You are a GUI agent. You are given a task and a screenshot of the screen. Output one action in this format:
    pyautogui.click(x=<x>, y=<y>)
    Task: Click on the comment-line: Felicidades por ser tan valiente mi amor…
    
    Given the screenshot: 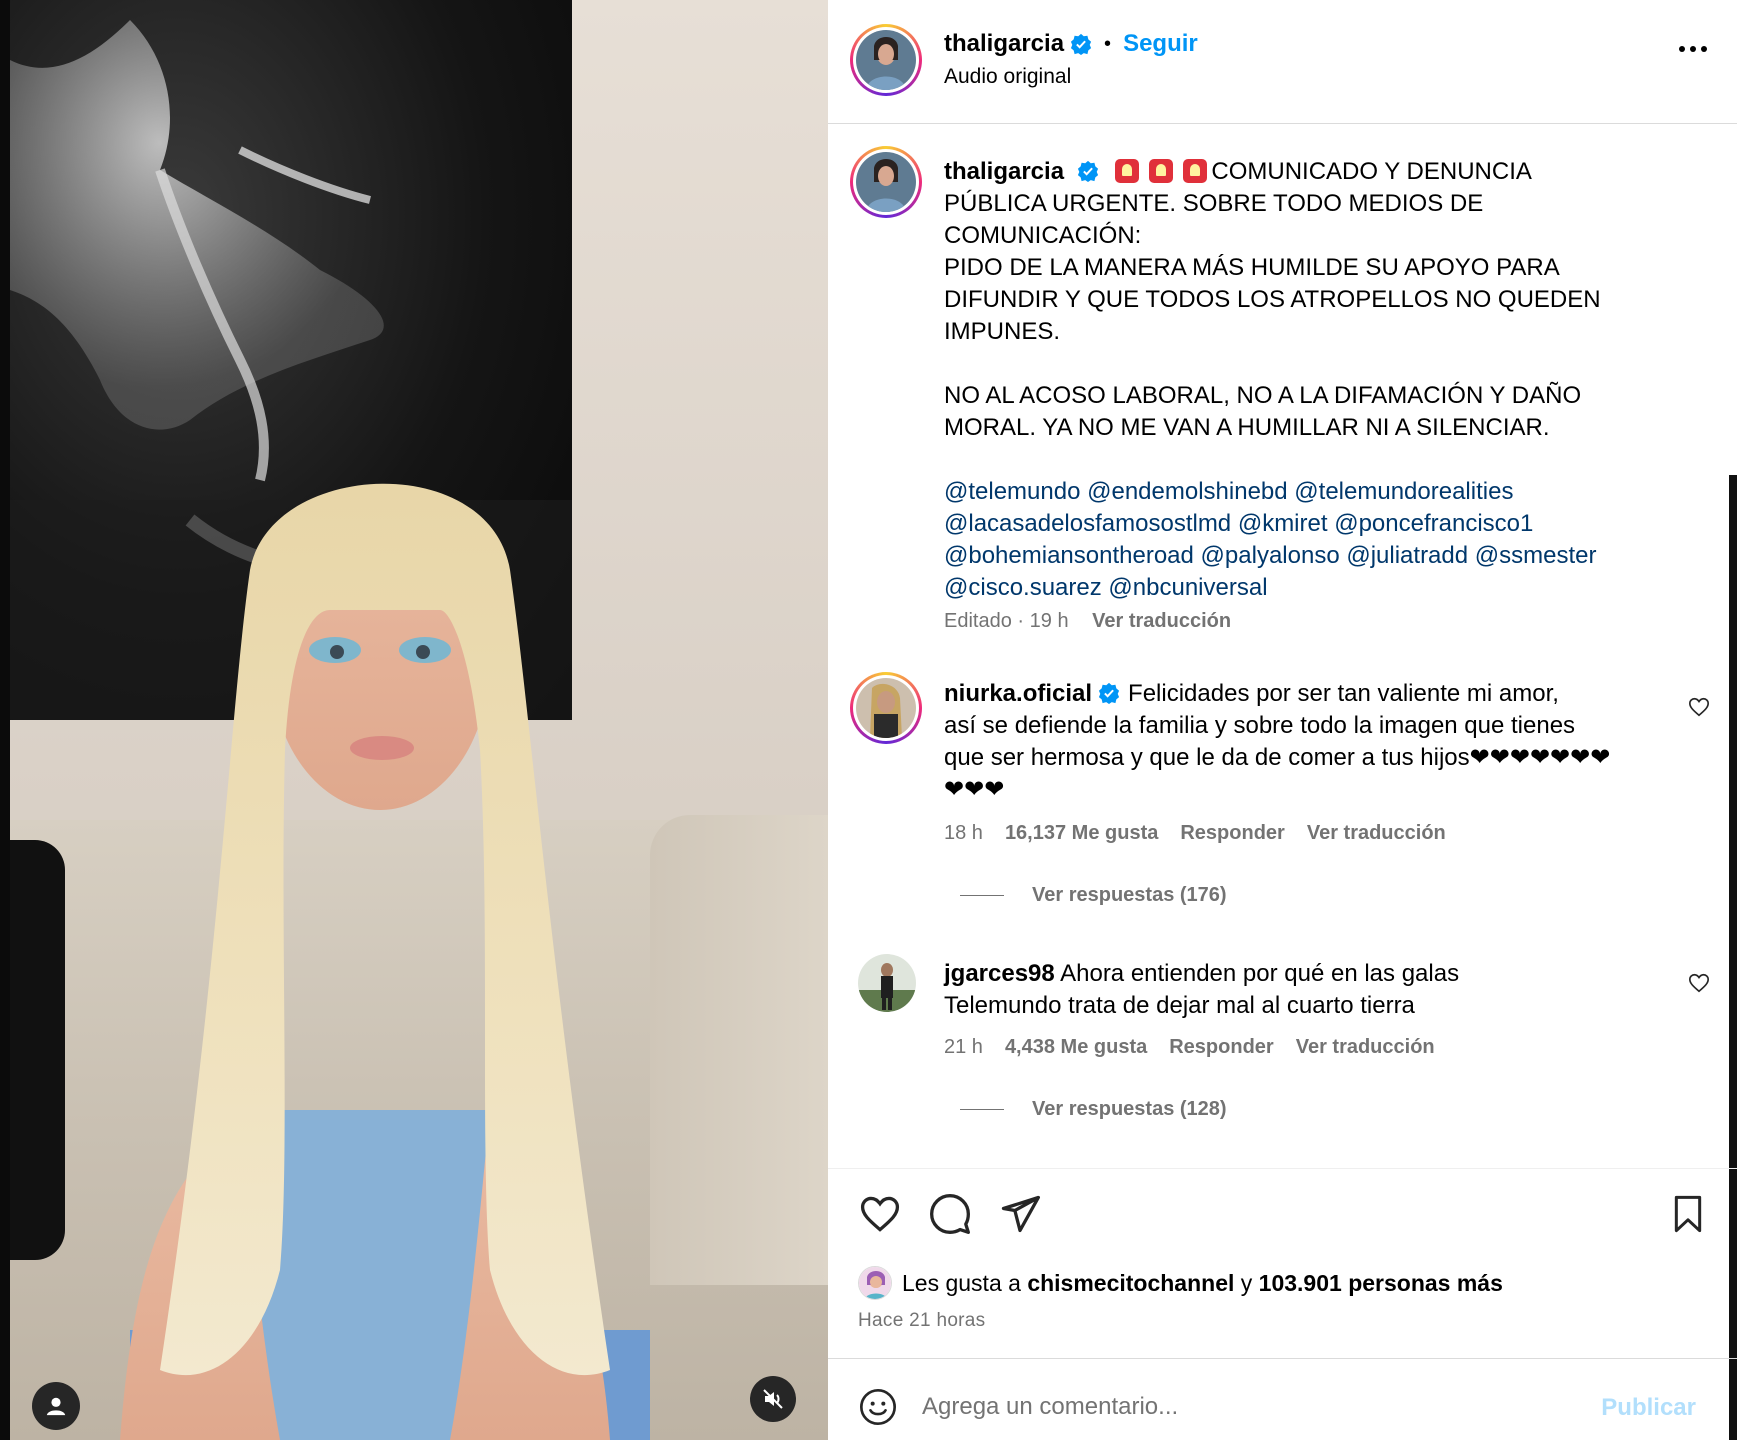 What is the action you would take?
    pyautogui.click(x=1343, y=693)
    